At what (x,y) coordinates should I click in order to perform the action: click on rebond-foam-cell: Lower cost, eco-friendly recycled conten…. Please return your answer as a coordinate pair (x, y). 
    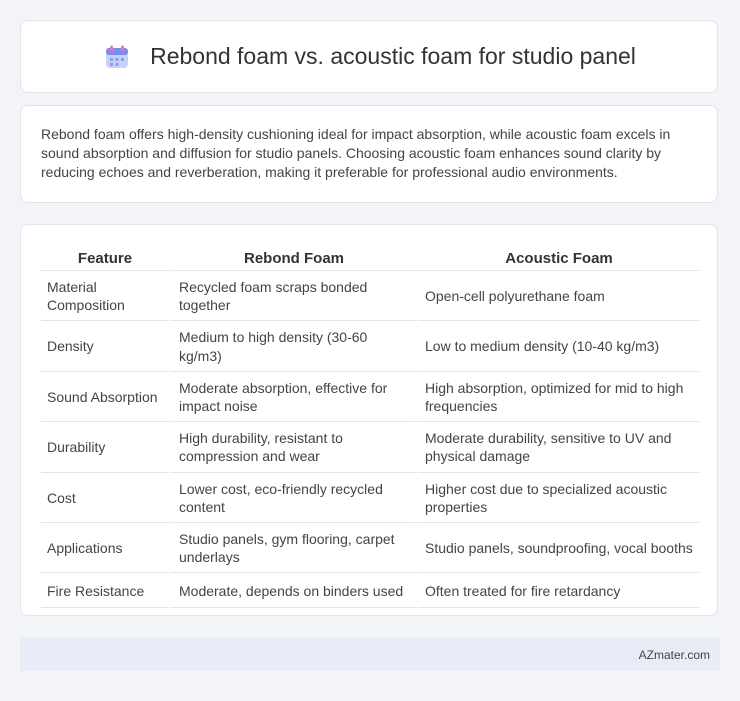
    Looking at the image, I should click on (292, 497).